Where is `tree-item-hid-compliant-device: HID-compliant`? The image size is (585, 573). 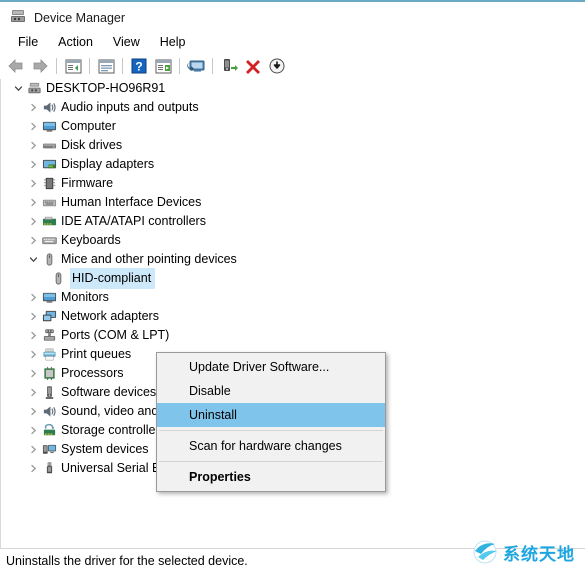 tree-item-hid-compliant-device: HID-compliant is located at coordinates (293, 278).